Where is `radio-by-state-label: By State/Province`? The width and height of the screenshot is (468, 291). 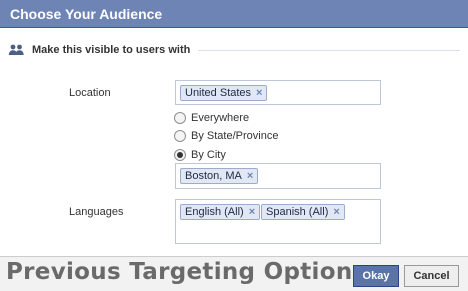 radio-by-state-label: By State/Province is located at coordinates (235, 136).